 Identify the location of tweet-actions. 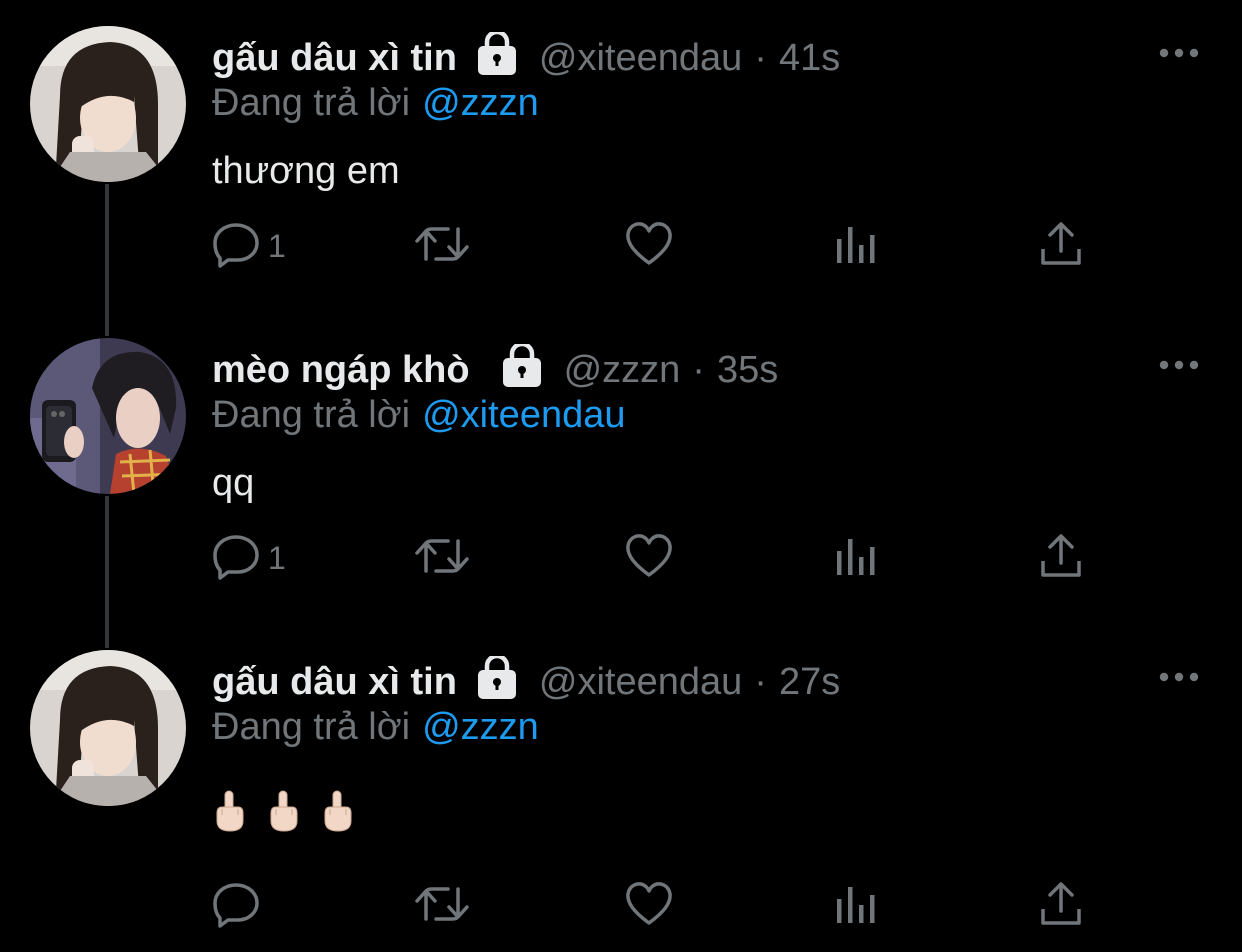
(662, 906).